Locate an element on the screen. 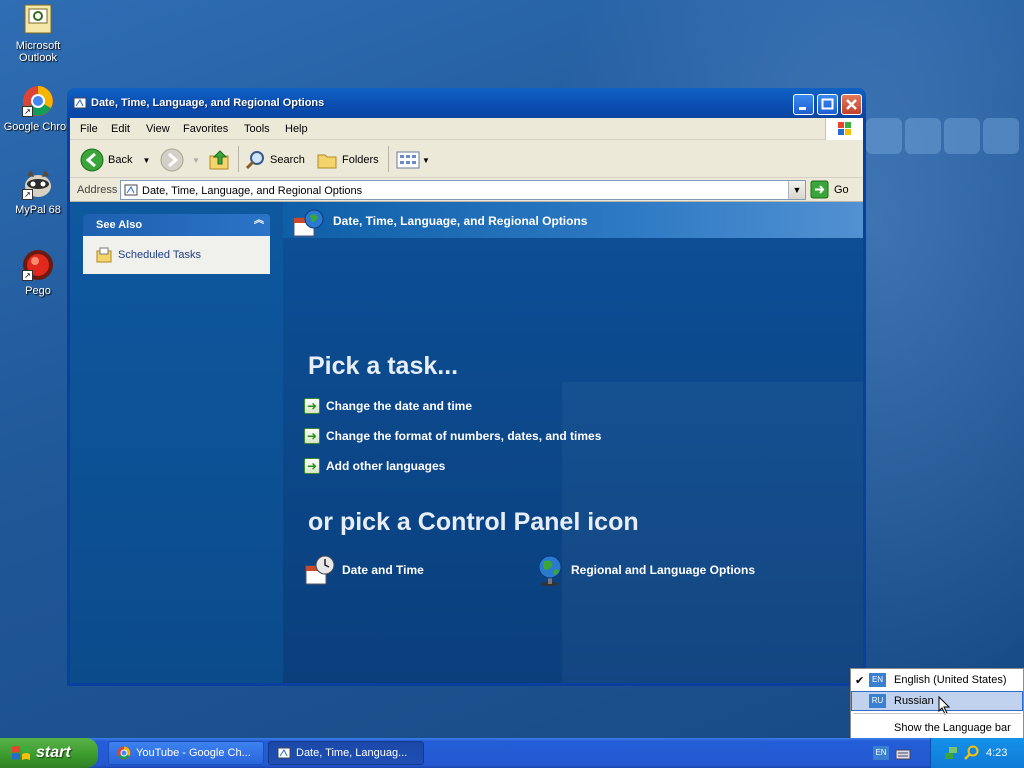 Image resolution: width=1024 pixels, height=768 pixels. up-folder-icon is located at coordinates (219, 160).